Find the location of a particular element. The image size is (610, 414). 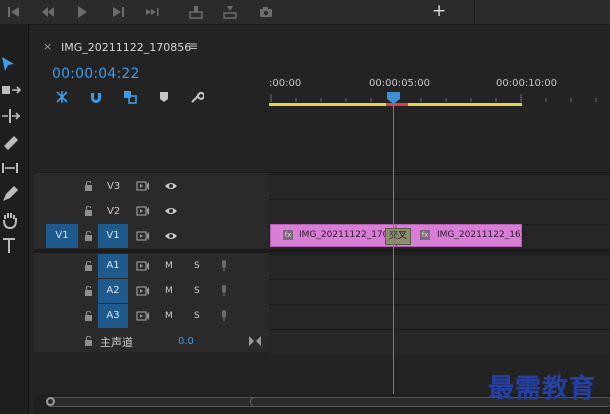

slip-icon is located at coordinates (11, 168).